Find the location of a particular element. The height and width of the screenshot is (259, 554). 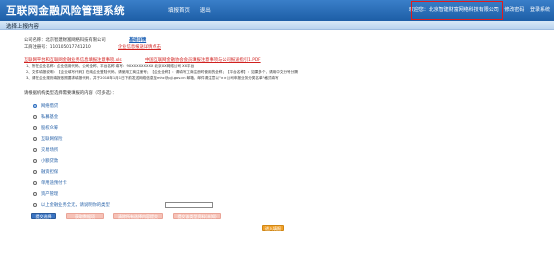

download-link-2: 中国互联网金融协会会员填报注意事项与公司报送指引1.PDF is located at coordinates (203, 60).